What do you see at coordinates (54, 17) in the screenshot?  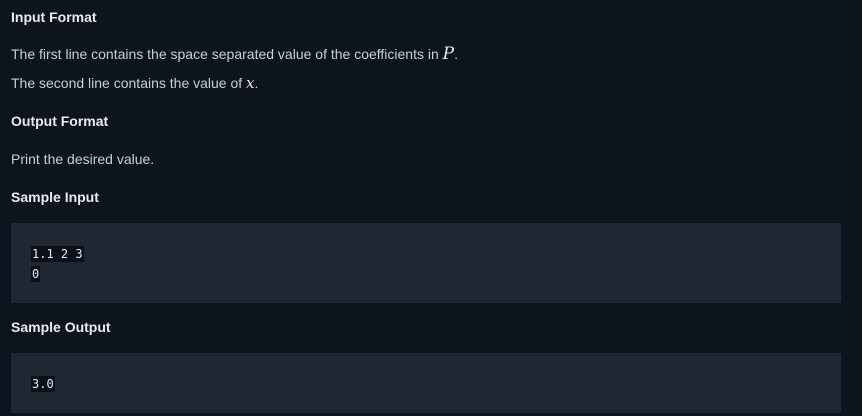 I see `input-format-heading: Input Format` at bounding box center [54, 17].